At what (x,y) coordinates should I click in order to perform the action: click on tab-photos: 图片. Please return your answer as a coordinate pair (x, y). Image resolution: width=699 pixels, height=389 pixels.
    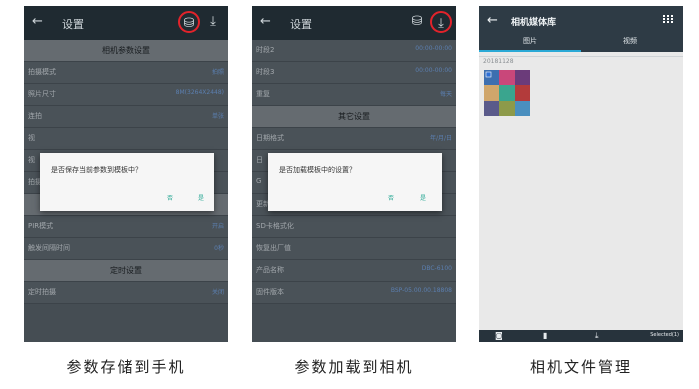
    Looking at the image, I should click on (530, 41).